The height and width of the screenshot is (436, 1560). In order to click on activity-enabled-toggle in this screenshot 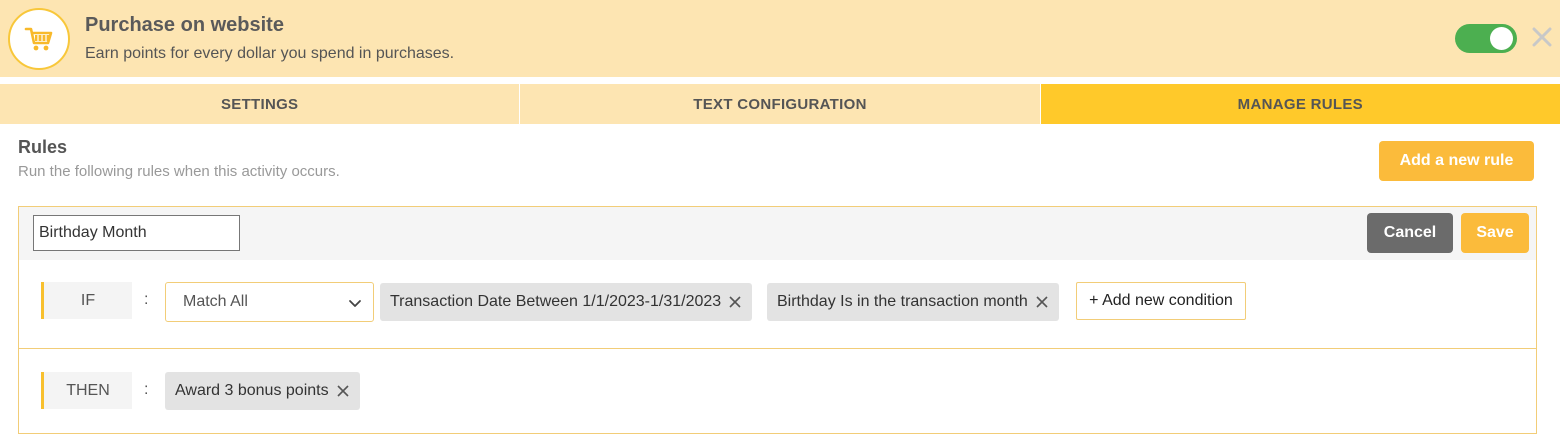, I will do `click(1486, 38)`.